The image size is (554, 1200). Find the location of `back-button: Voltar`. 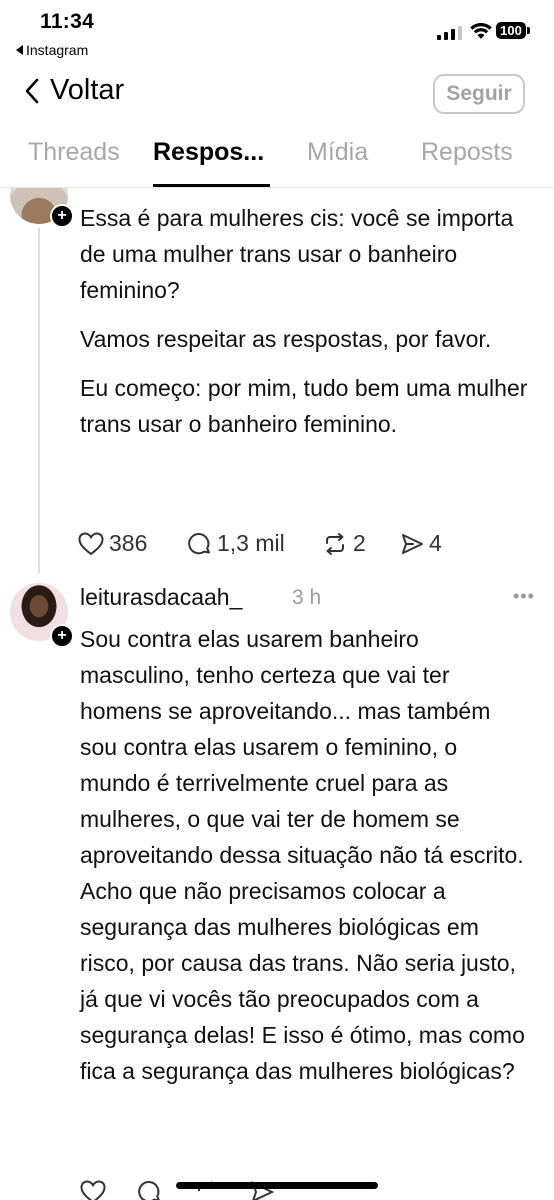

back-button: Voltar is located at coordinates (74, 90).